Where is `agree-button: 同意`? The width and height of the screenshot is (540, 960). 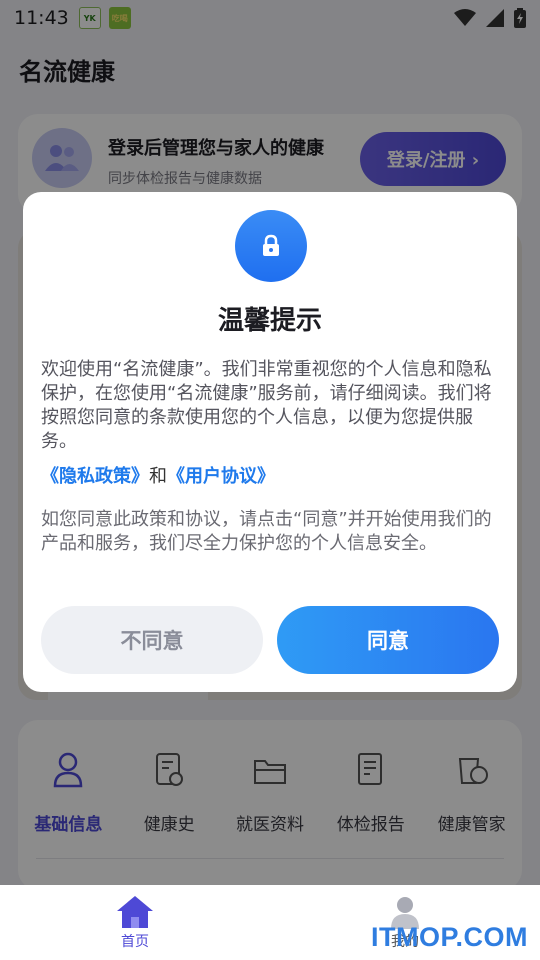
agree-button: 同意 is located at coordinates (388, 640).